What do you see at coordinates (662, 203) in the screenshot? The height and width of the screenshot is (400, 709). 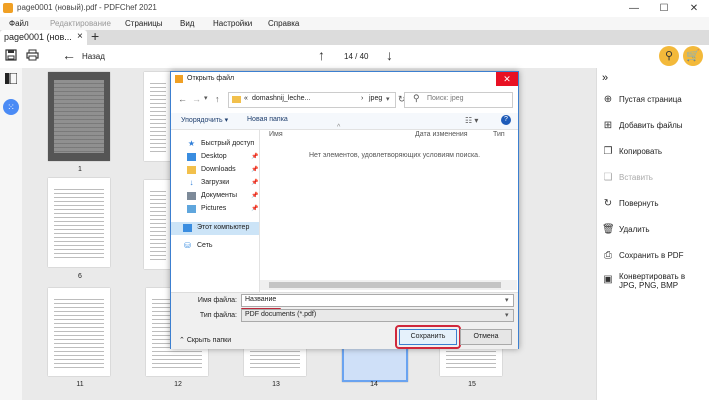 I see `rotate-button: Повернуть` at bounding box center [662, 203].